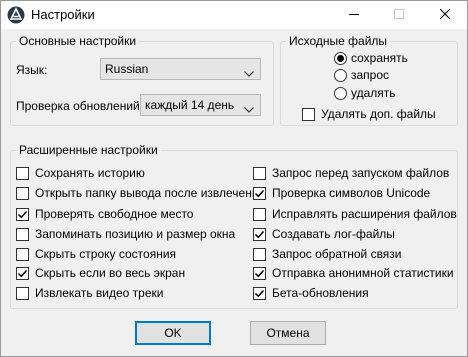  Describe the element at coordinates (340, 58) in the screenshot. I see `radio-keep` at that location.